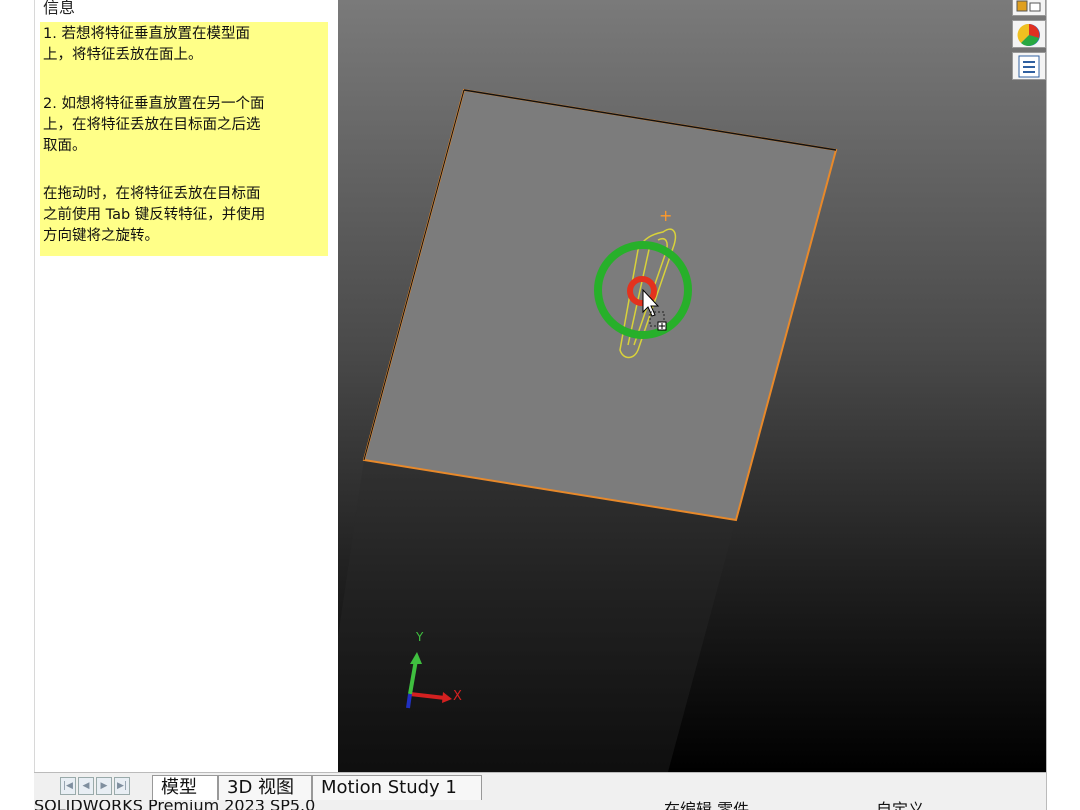  Describe the element at coordinates (540, 805) in the screenshot. I see `status-bar: SOLIDWORKS Premium 2023 SP5.0 在编辑 零件 自定义` at that location.